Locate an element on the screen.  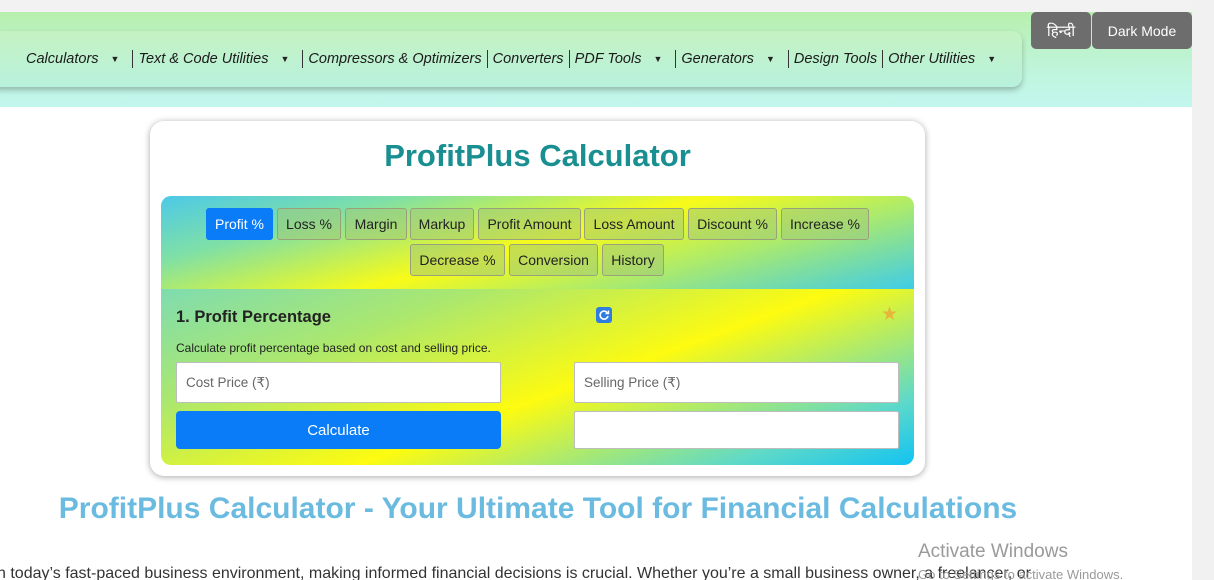
tab-discount-percent: Discount % is located at coordinates (732, 224).